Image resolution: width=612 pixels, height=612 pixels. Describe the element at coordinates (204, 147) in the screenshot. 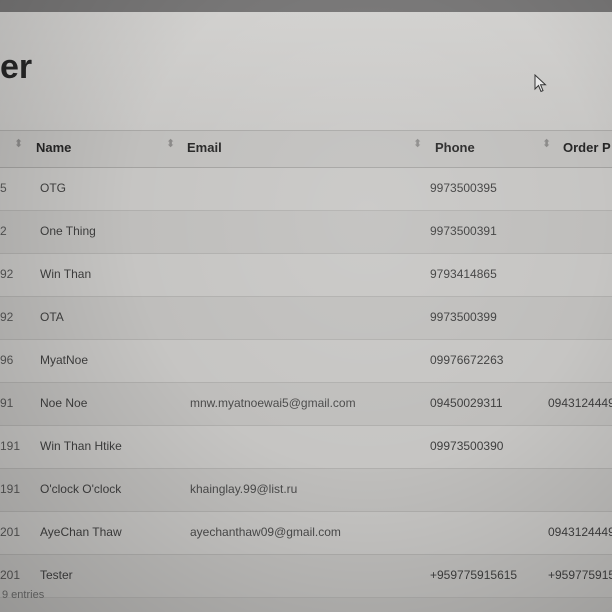

I see `column-header-email: Email` at that location.